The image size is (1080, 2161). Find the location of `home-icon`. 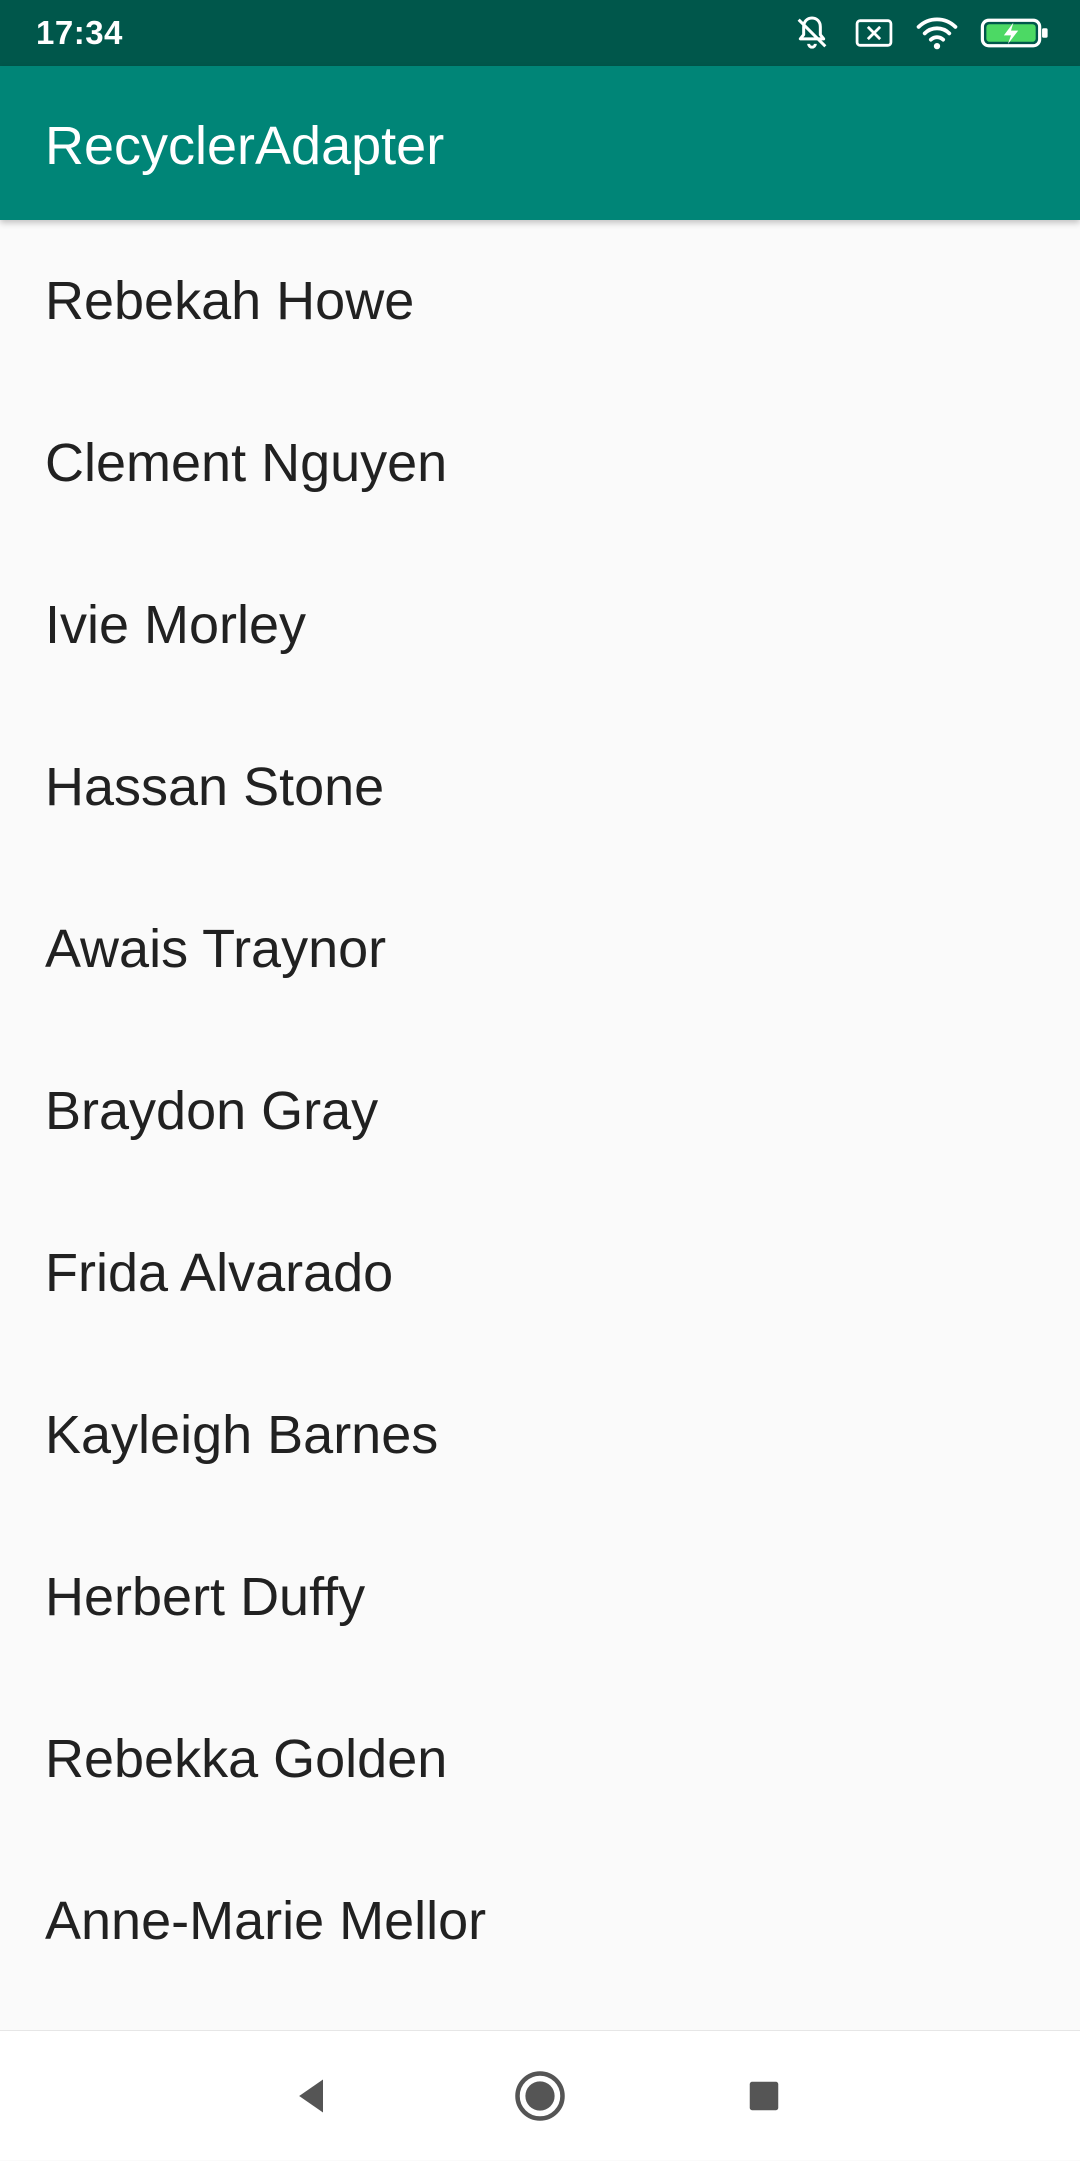

home-icon is located at coordinates (540, 2096).